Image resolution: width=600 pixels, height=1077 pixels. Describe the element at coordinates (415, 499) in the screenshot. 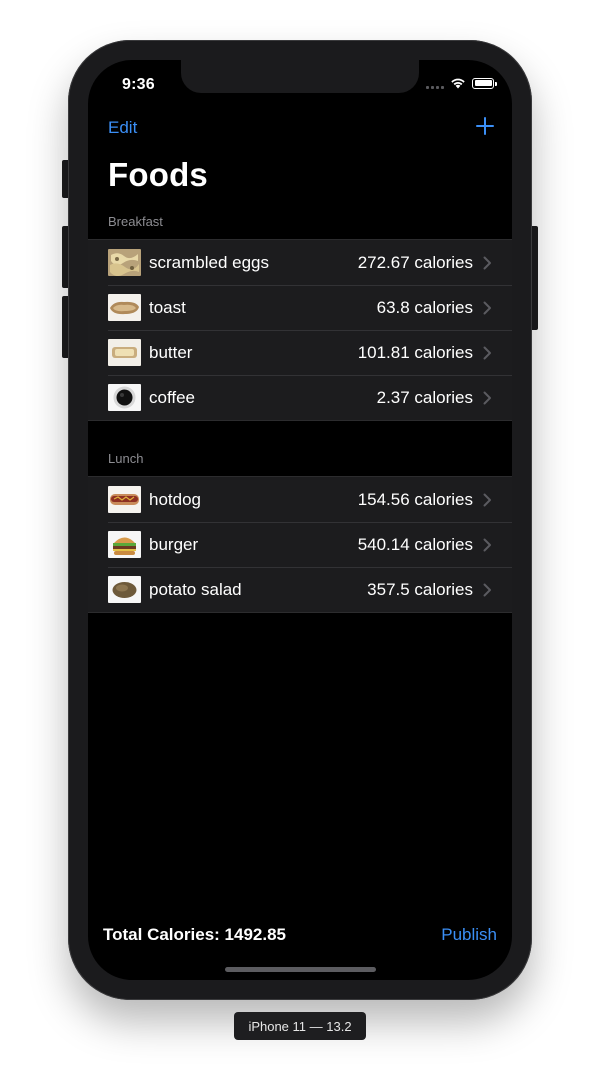

I see `food-calories: 154.56 calories` at that location.